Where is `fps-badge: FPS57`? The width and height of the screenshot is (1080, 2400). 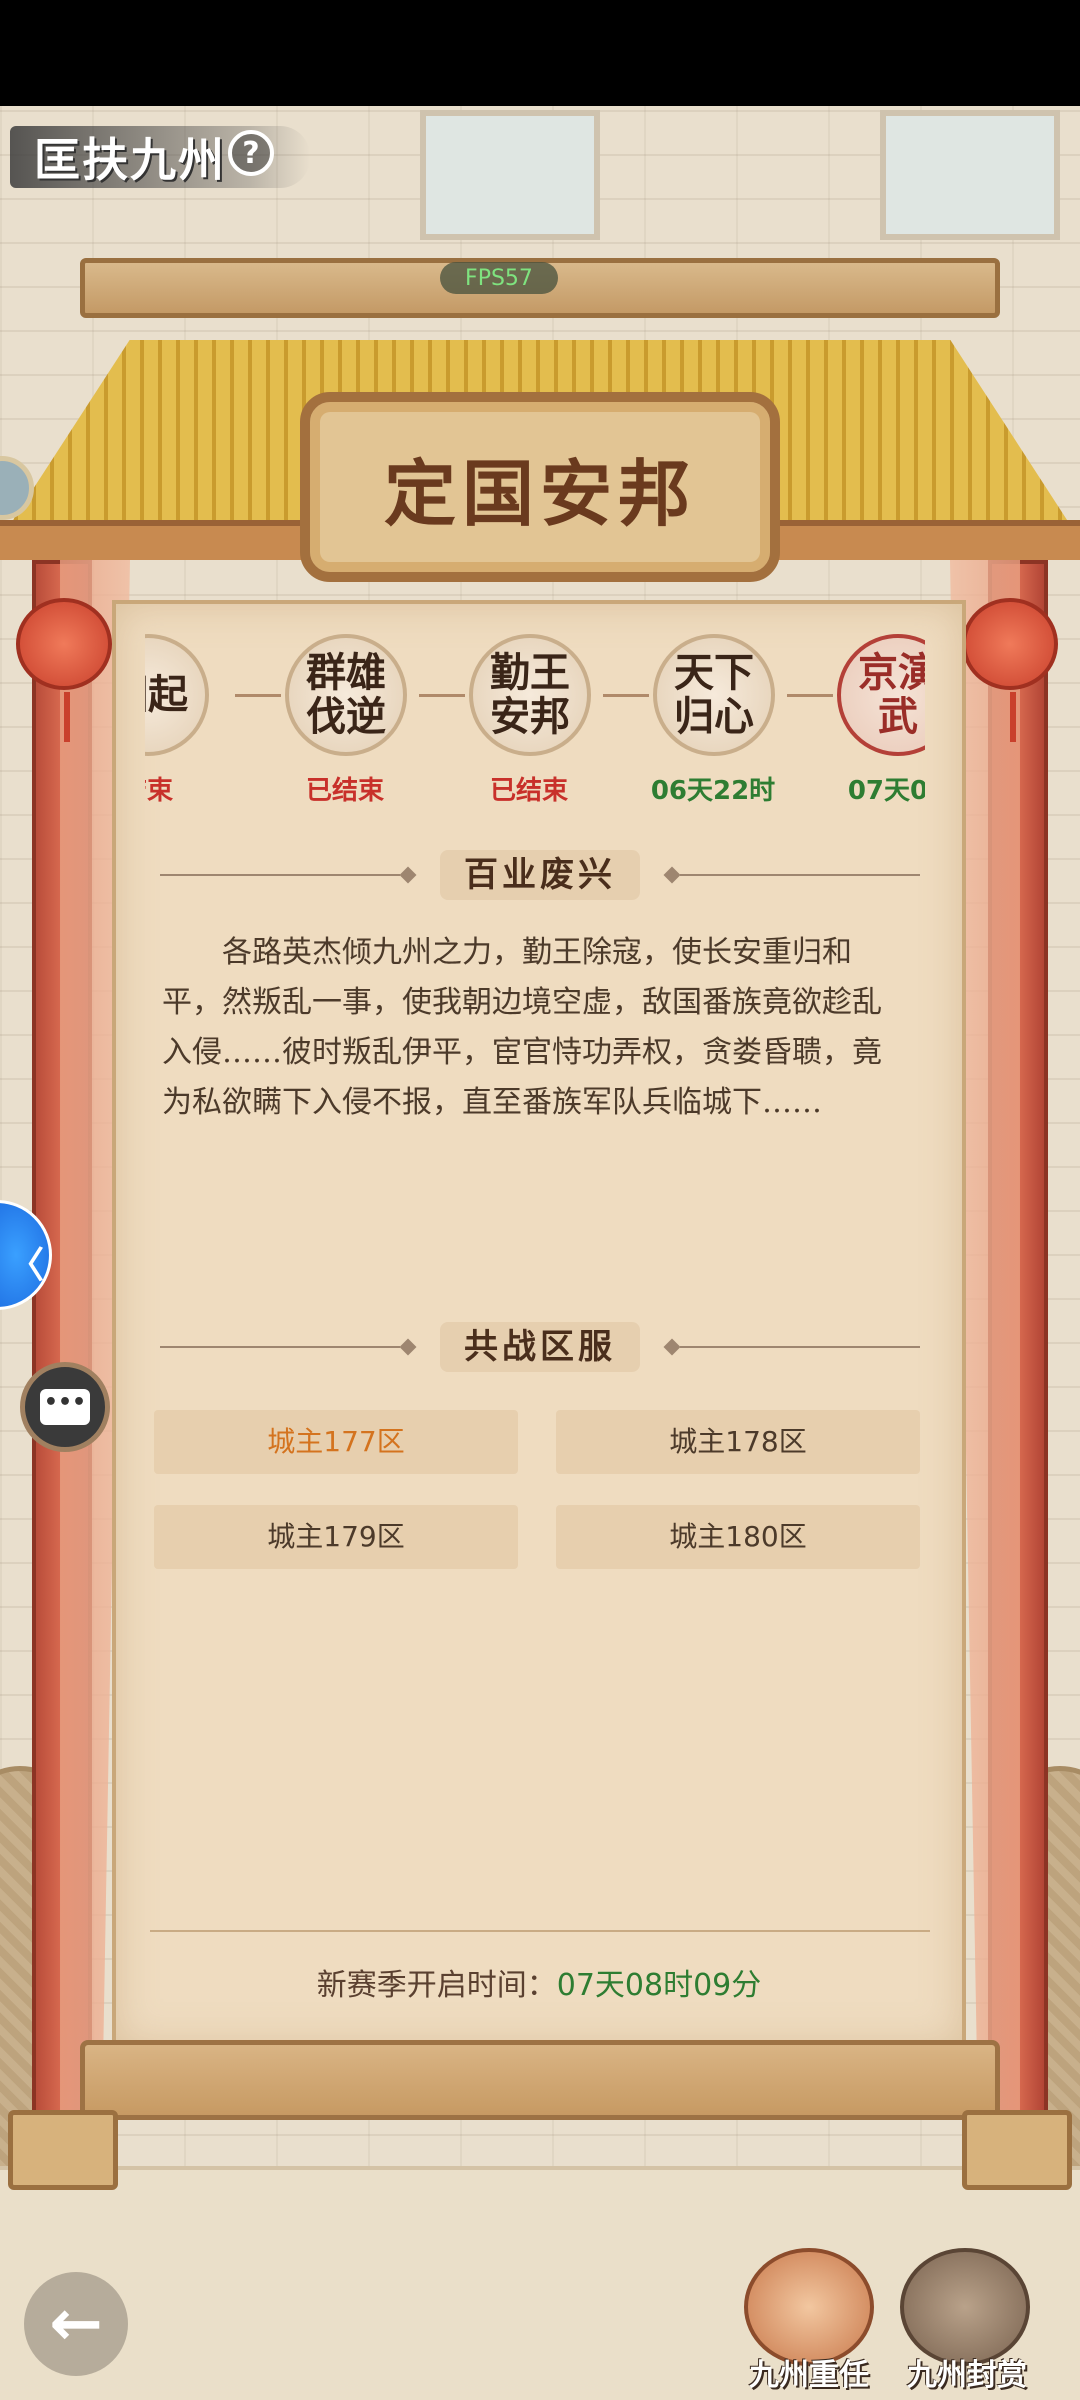
fps-badge: FPS57 is located at coordinates (499, 278).